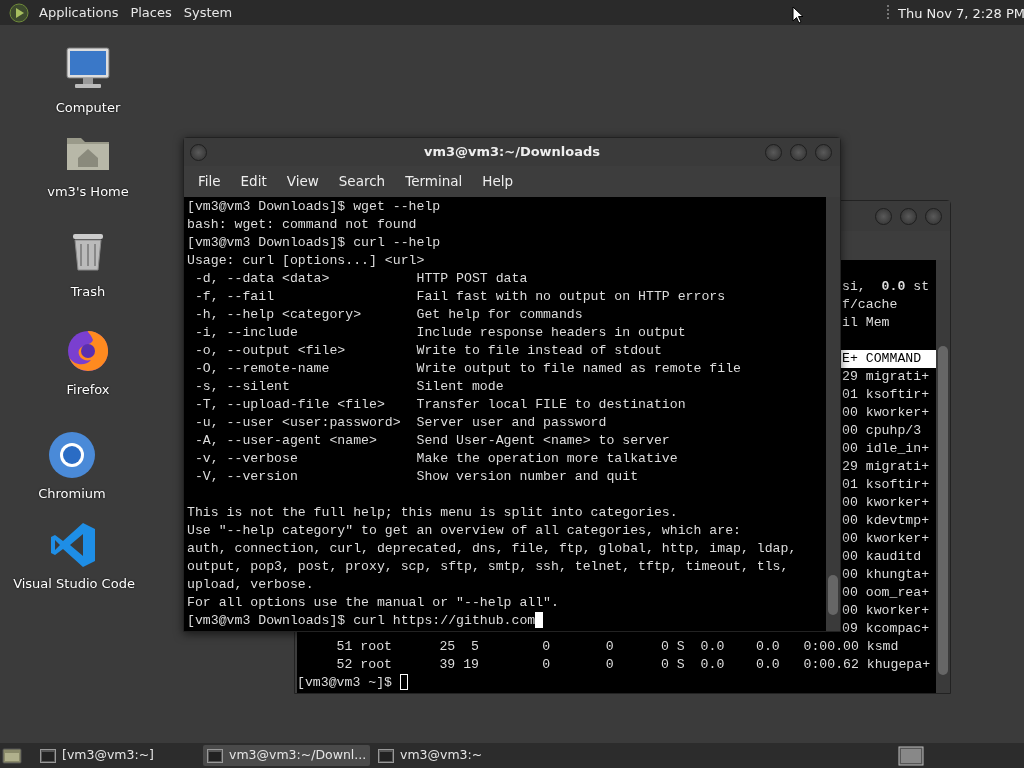  Describe the element at coordinates (886, 449) in the screenshot. I see `terminal-line: 00 idle_in+` at that location.